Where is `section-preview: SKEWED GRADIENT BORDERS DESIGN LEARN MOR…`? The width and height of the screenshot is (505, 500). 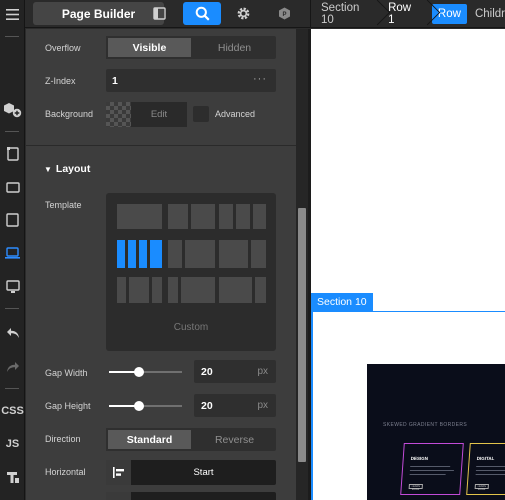
section-preview: SKEWED GRADIENT BORDERS DESIGN LEARN MOR… is located at coordinates (436, 432).